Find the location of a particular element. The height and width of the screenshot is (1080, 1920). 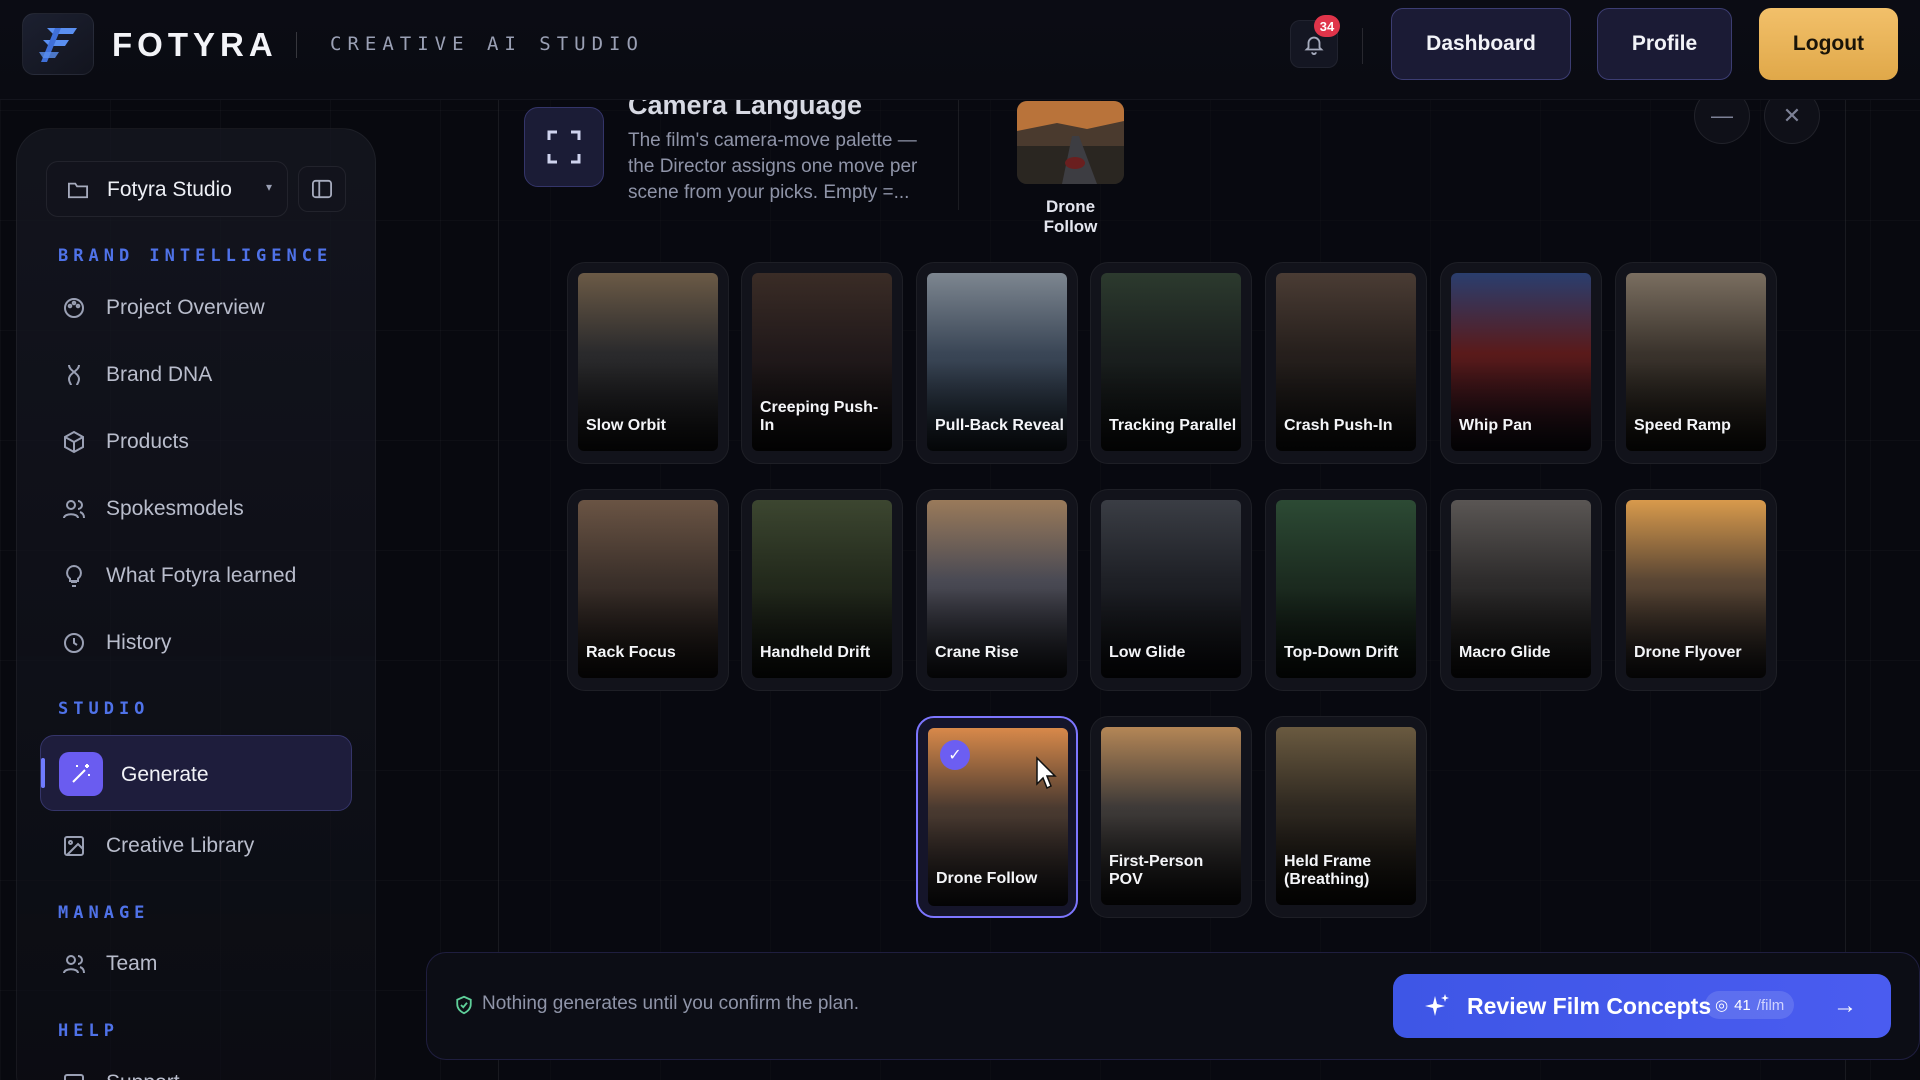

camera-move-label: Whip Pan is located at coordinates (1495, 425).